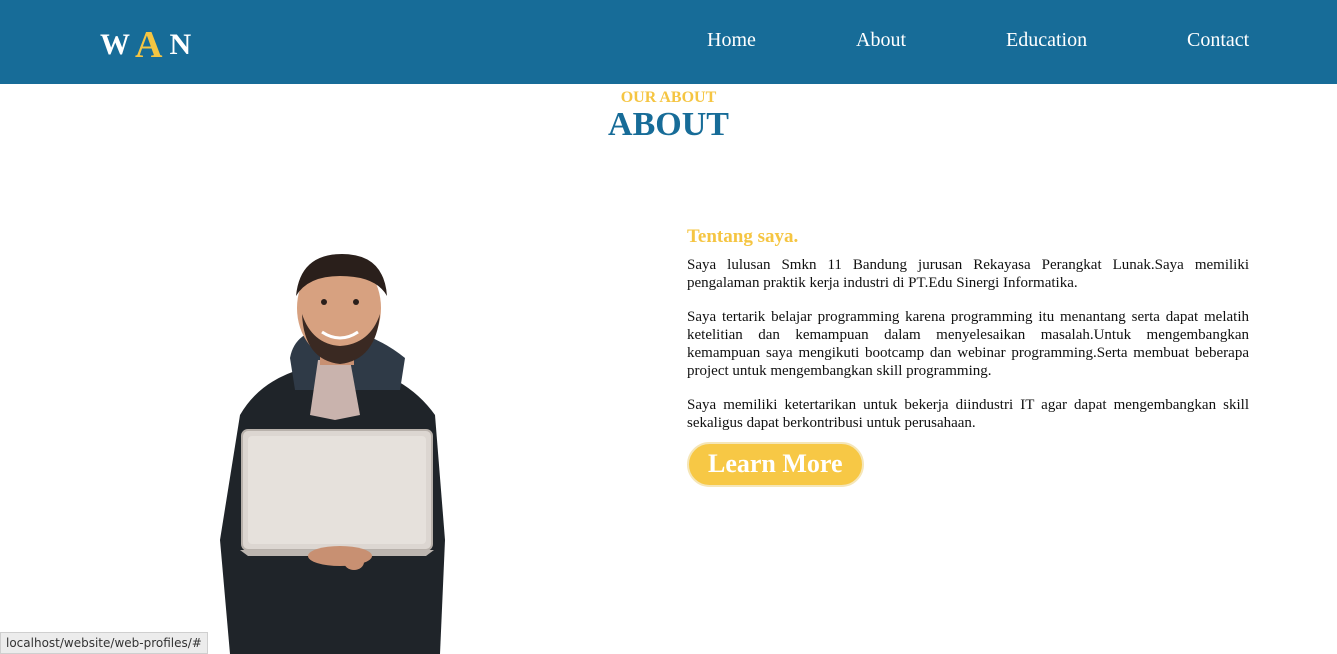 The height and width of the screenshot is (654, 1337). What do you see at coordinates (881, 40) in the screenshot?
I see `nav-about: About` at bounding box center [881, 40].